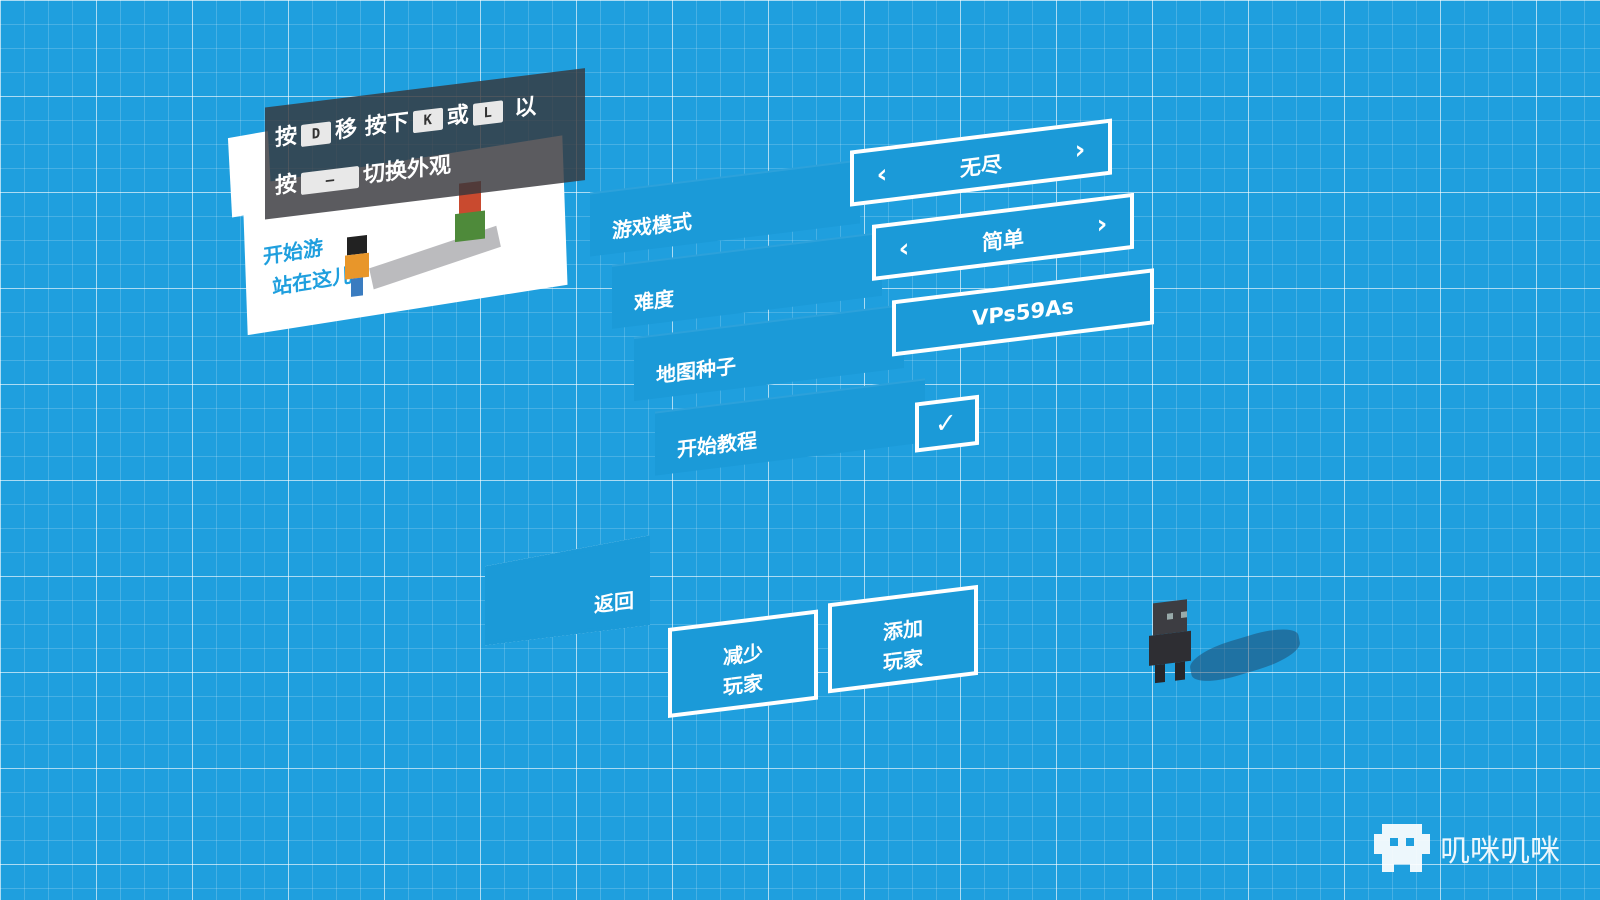  I want to click on map-seed-label: 地图种子, so click(696, 370).